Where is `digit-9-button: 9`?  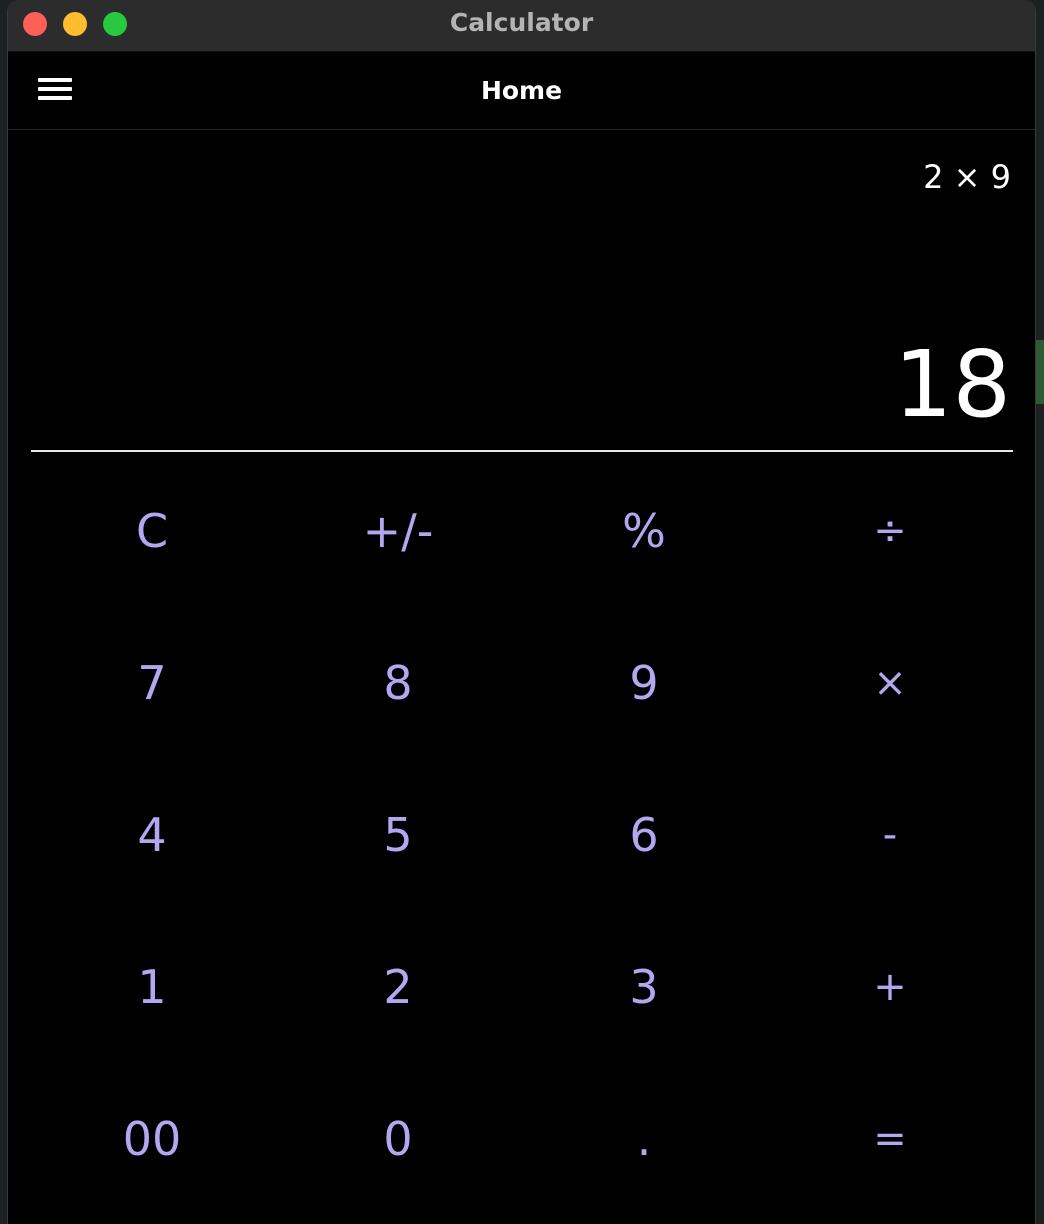
digit-9-button: 9 is located at coordinates (644, 683).